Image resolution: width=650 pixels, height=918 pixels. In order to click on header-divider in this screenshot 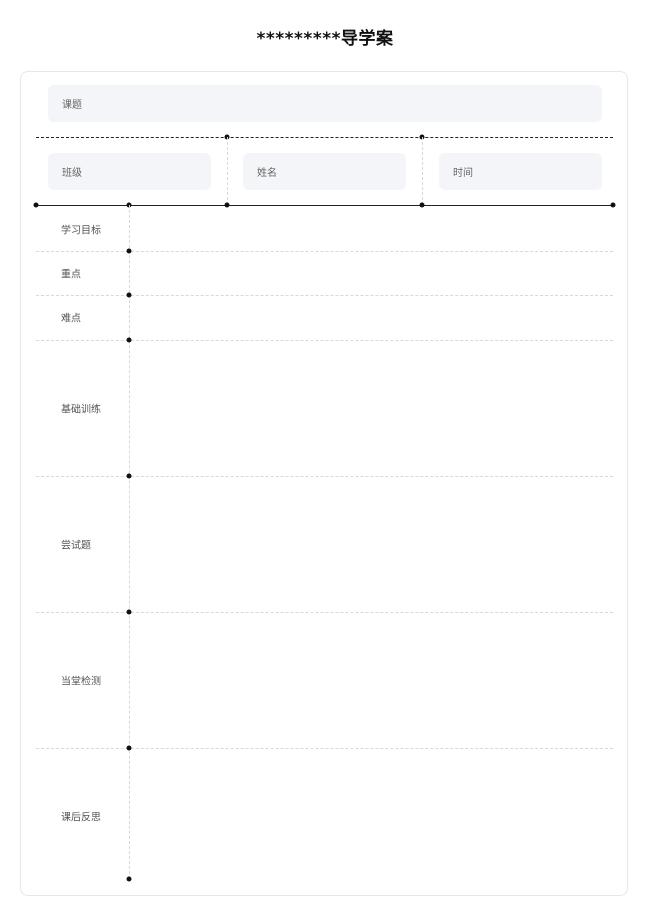, I will do `click(324, 137)`.